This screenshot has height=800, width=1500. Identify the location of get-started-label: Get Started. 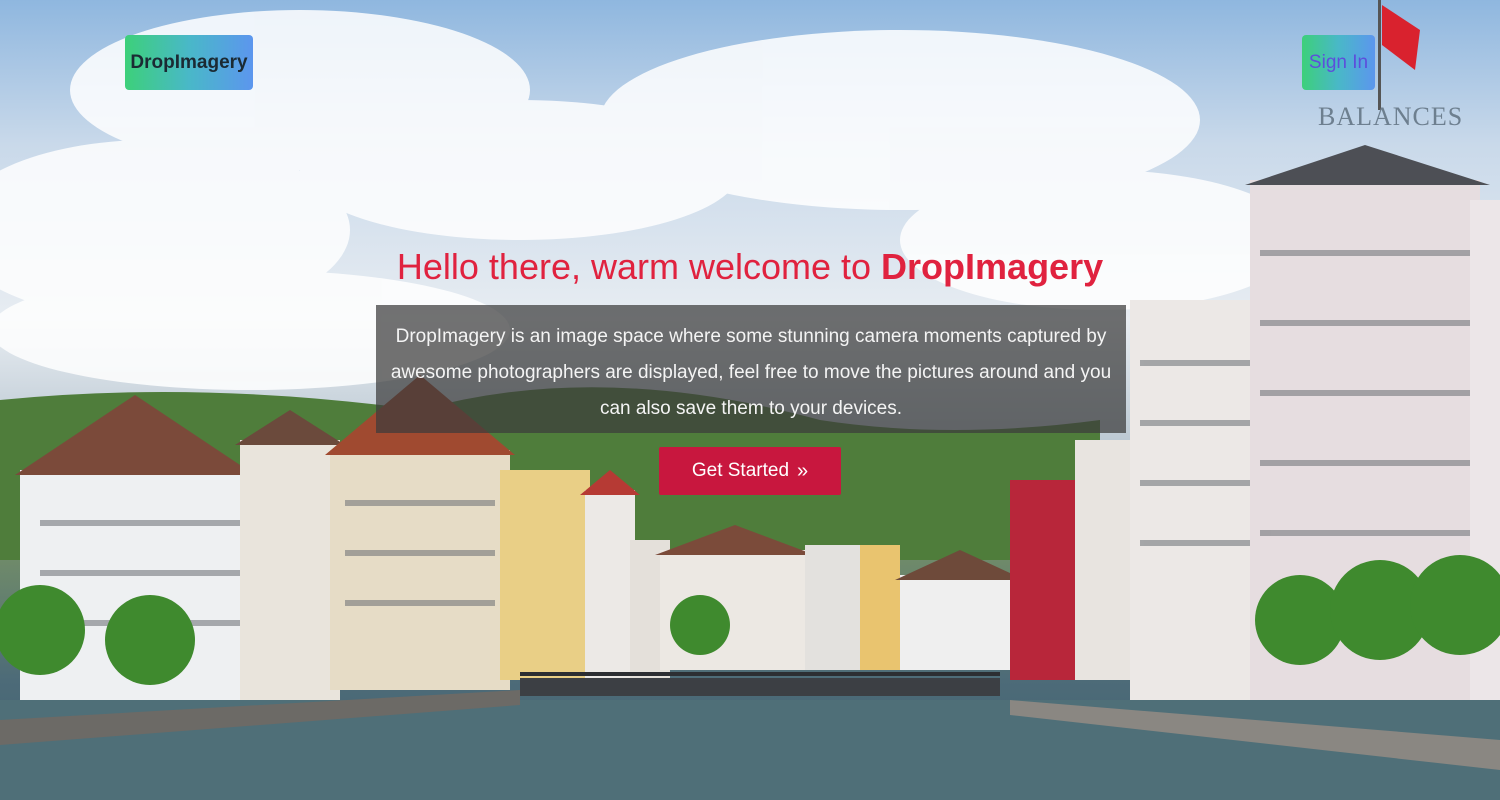
(740, 470).